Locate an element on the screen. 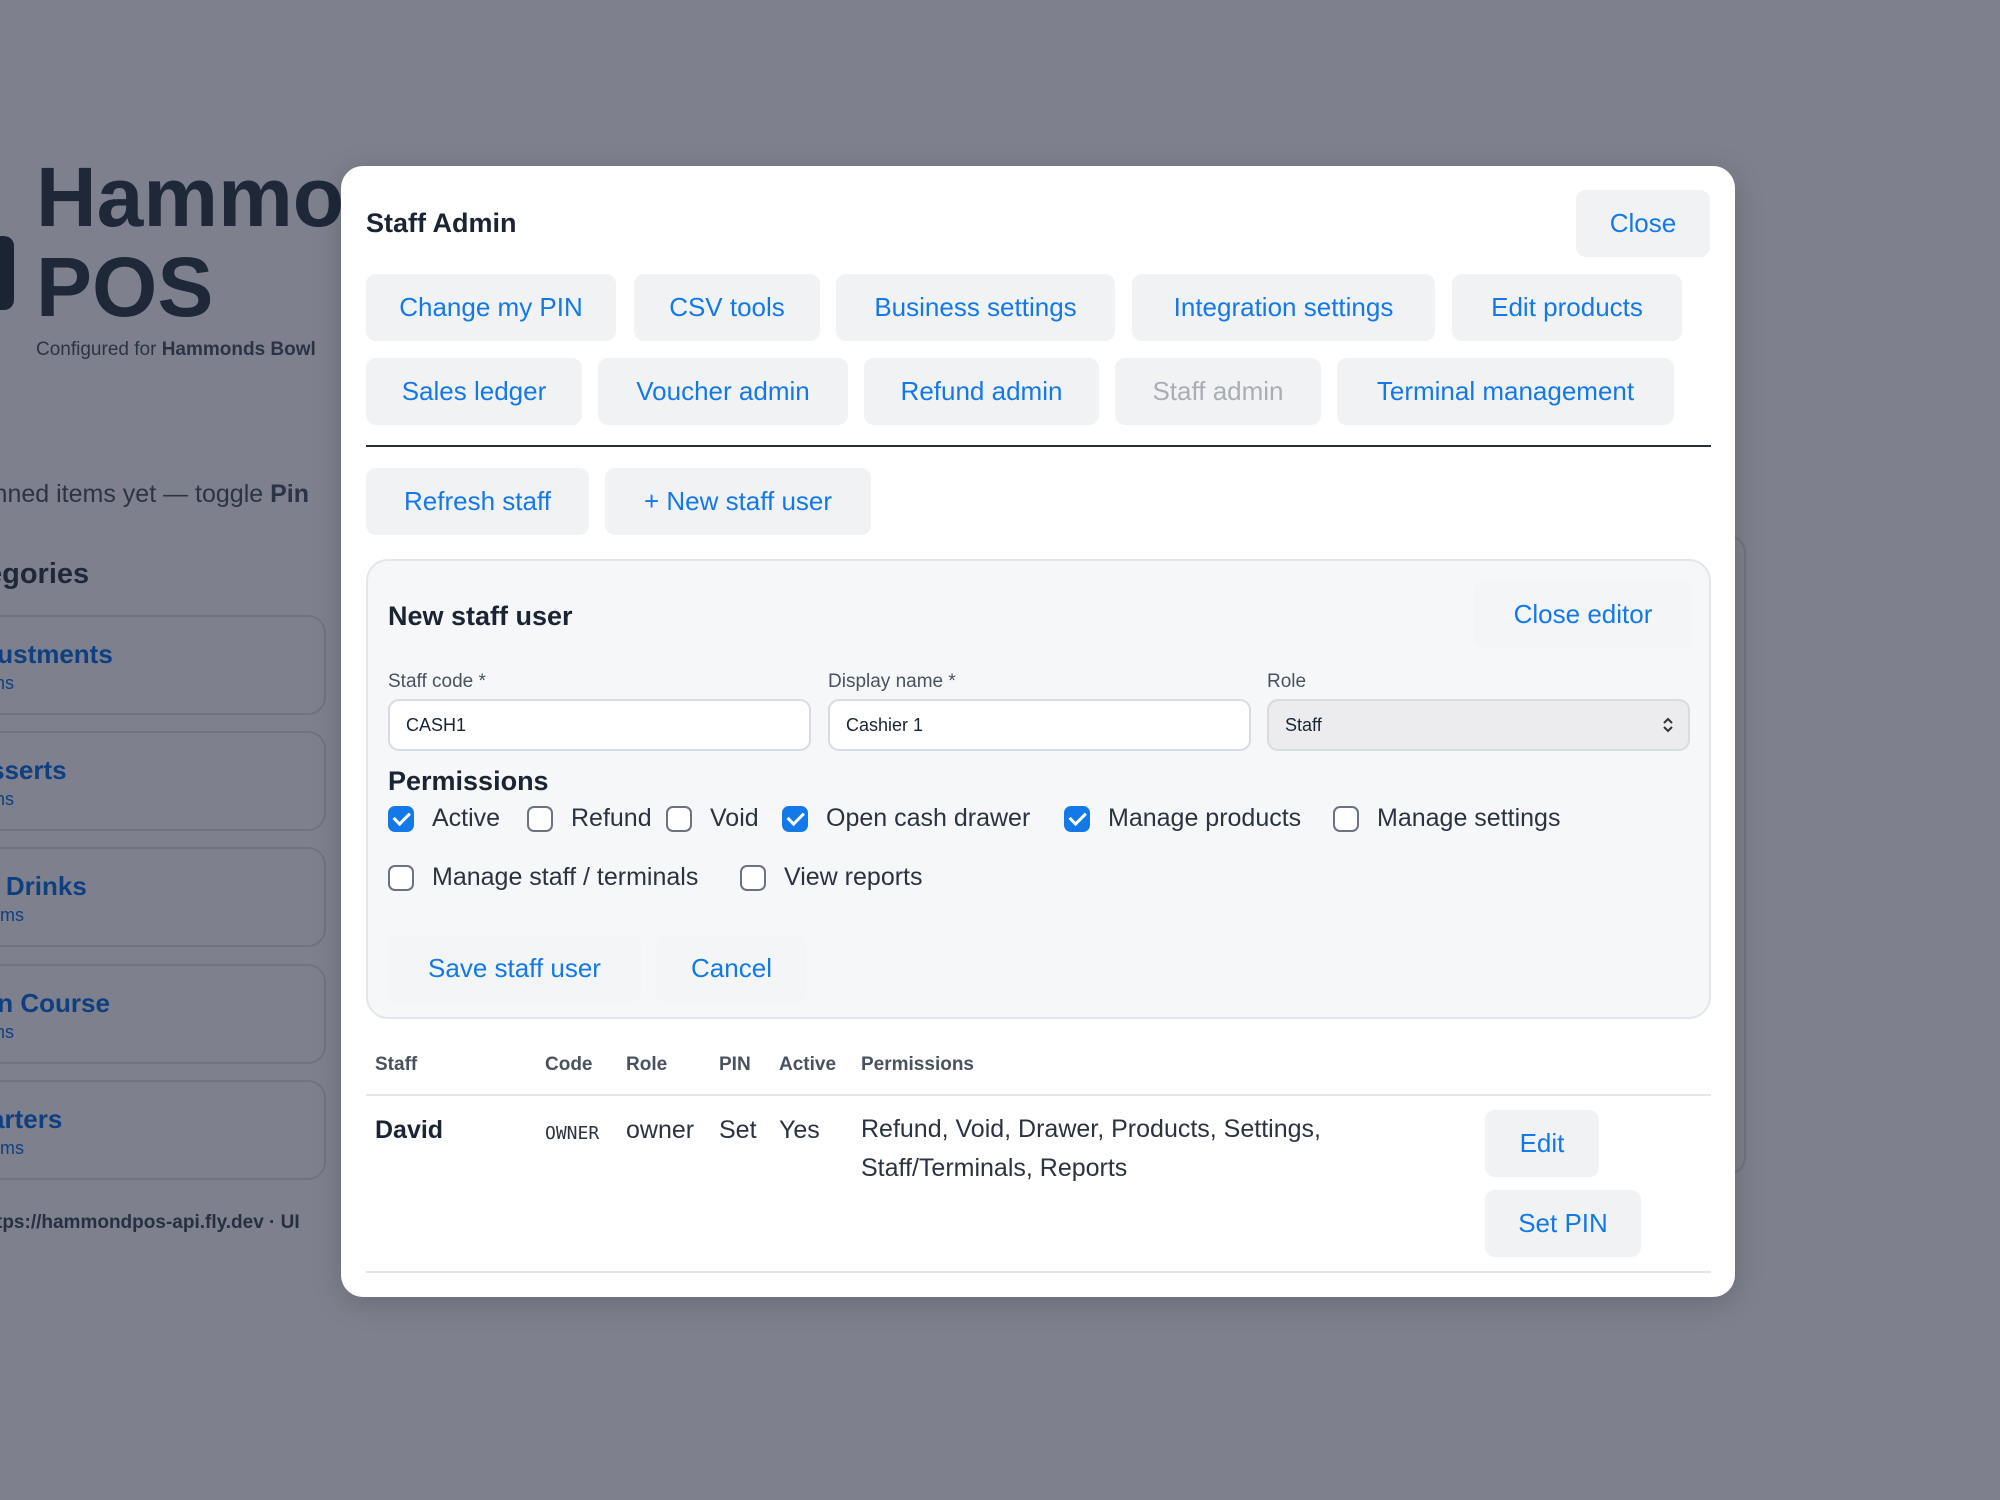  cancel-button: Cancel is located at coordinates (731, 968).